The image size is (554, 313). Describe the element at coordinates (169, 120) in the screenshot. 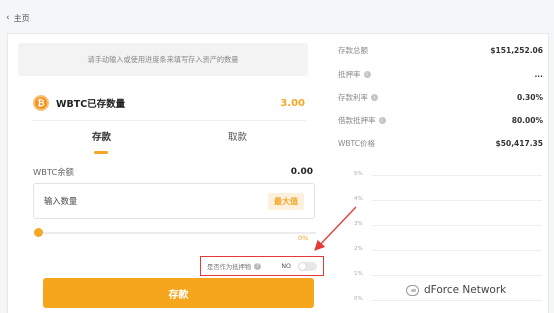

I see `divider` at that location.